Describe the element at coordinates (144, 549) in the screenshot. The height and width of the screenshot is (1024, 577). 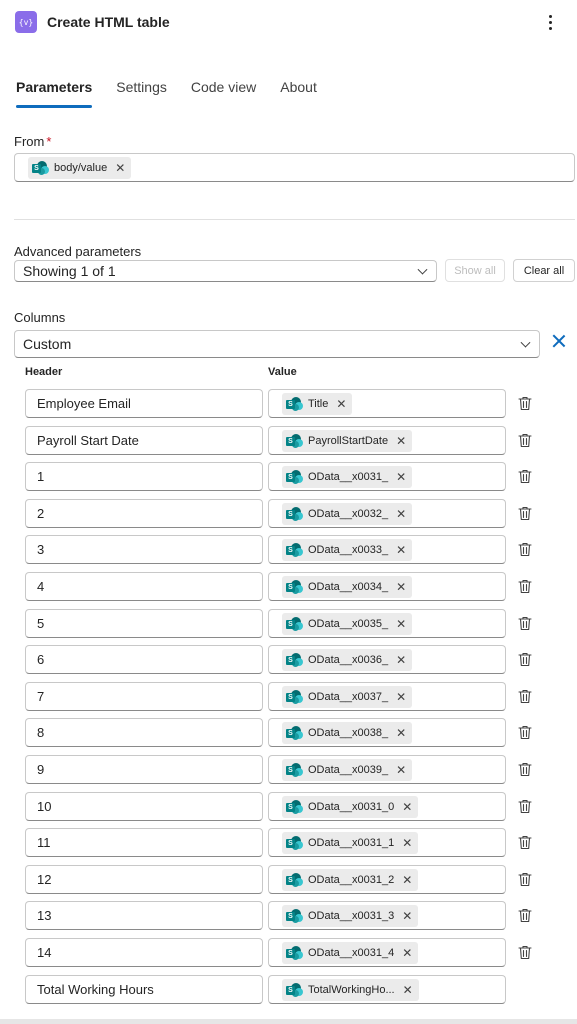
I see `header-input: 3` at that location.